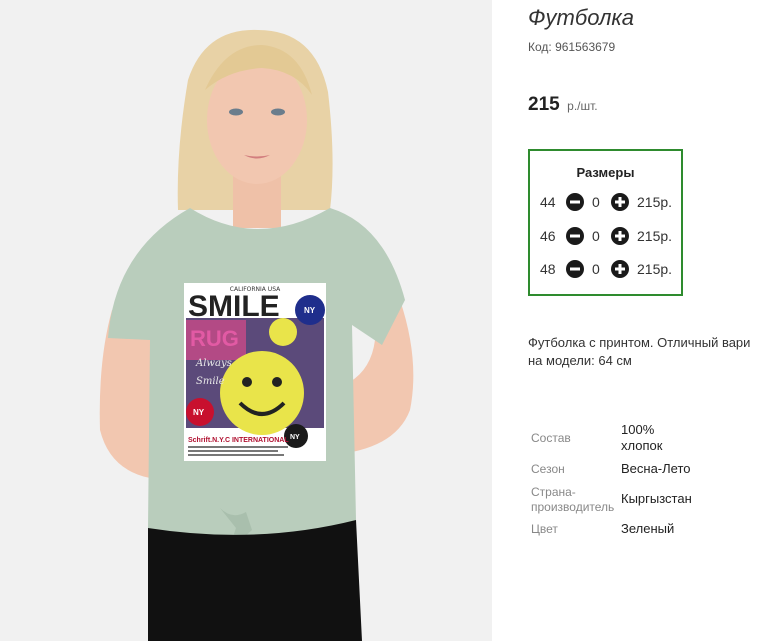 Image resolution: width=772 pixels, height=641 pixels. What do you see at coordinates (563, 105) in the screenshot?
I see `product-price: 215 р./шт.` at bounding box center [563, 105].